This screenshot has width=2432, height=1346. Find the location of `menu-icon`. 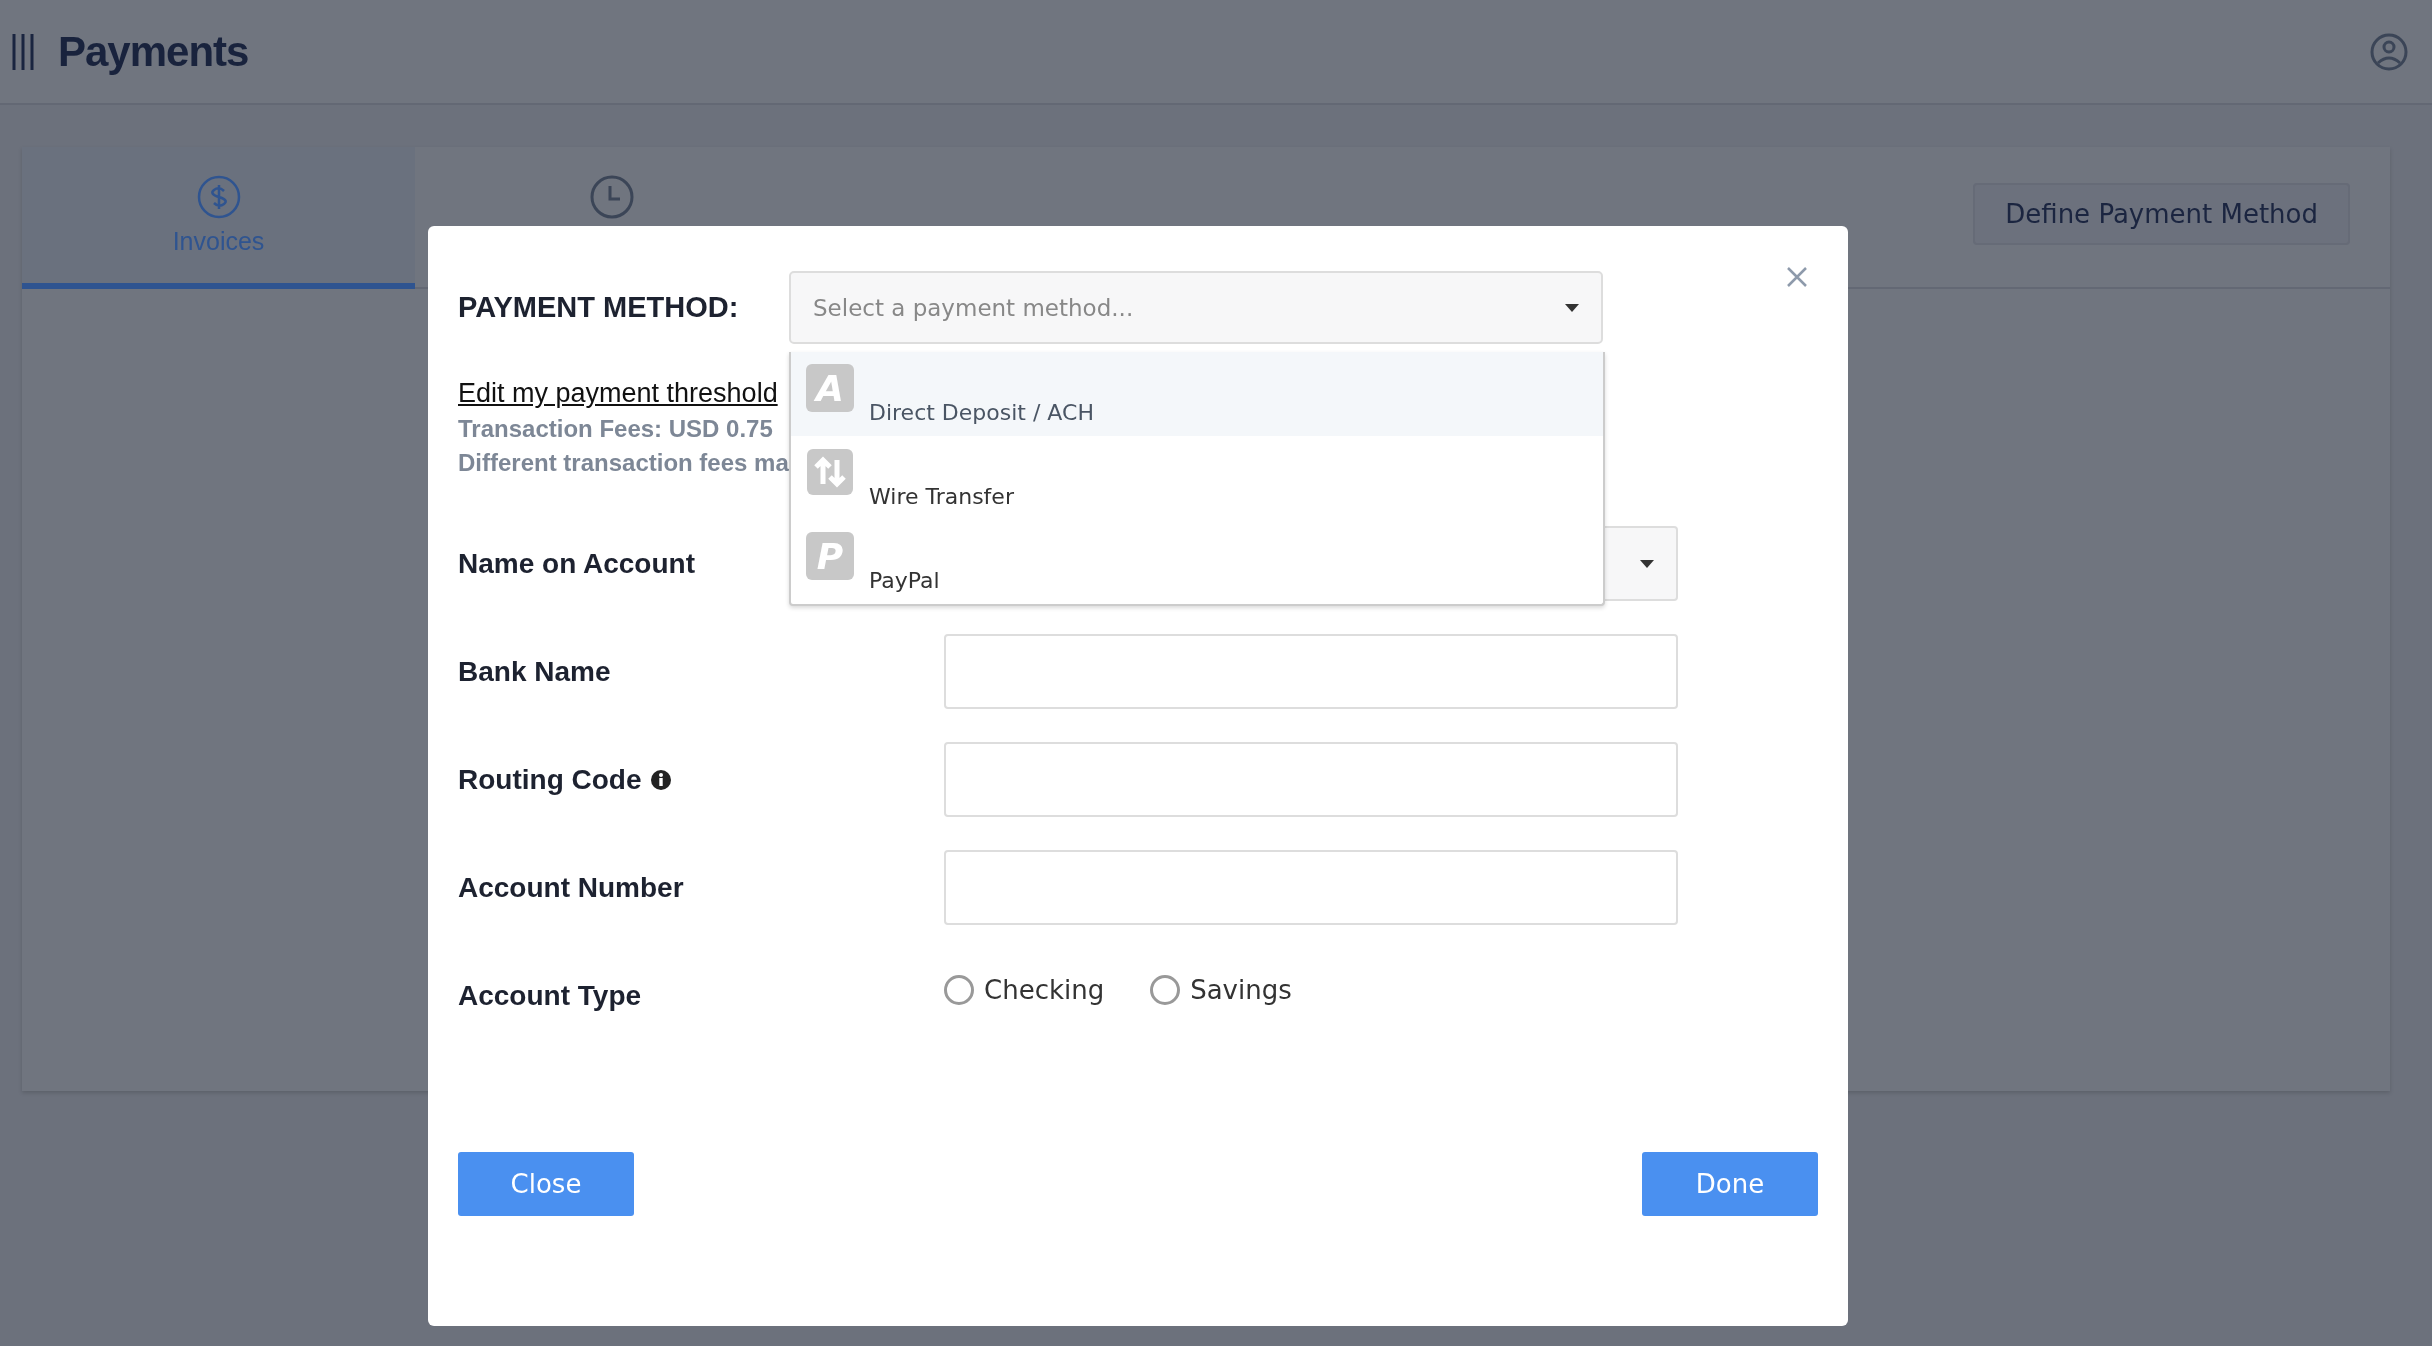

menu-icon is located at coordinates (23, 51).